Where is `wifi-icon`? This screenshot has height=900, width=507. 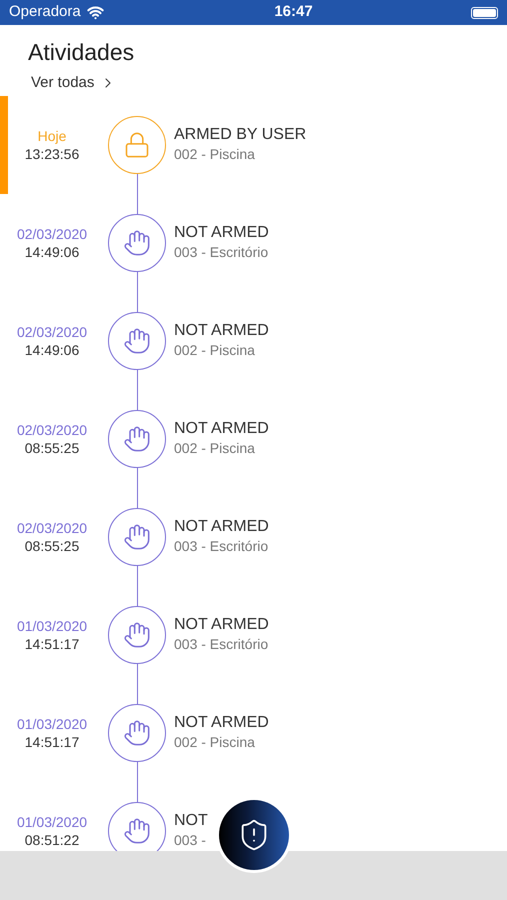
wifi-icon is located at coordinates (95, 12).